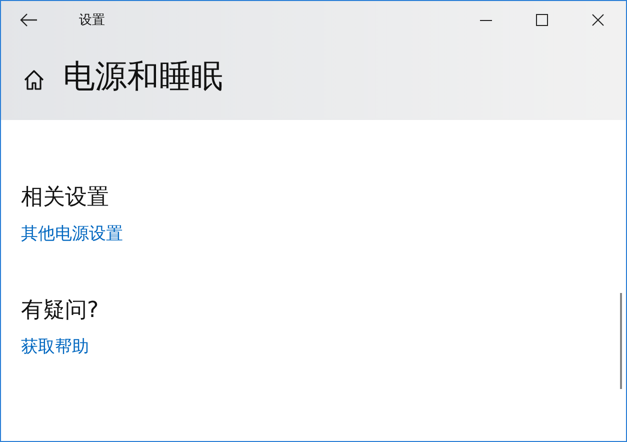 The width and height of the screenshot is (627, 442). Describe the element at coordinates (542, 20) in the screenshot. I see `maximize-icon` at that location.